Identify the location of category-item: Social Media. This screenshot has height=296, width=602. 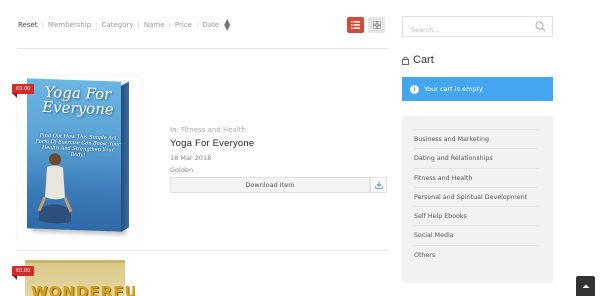
(476, 234).